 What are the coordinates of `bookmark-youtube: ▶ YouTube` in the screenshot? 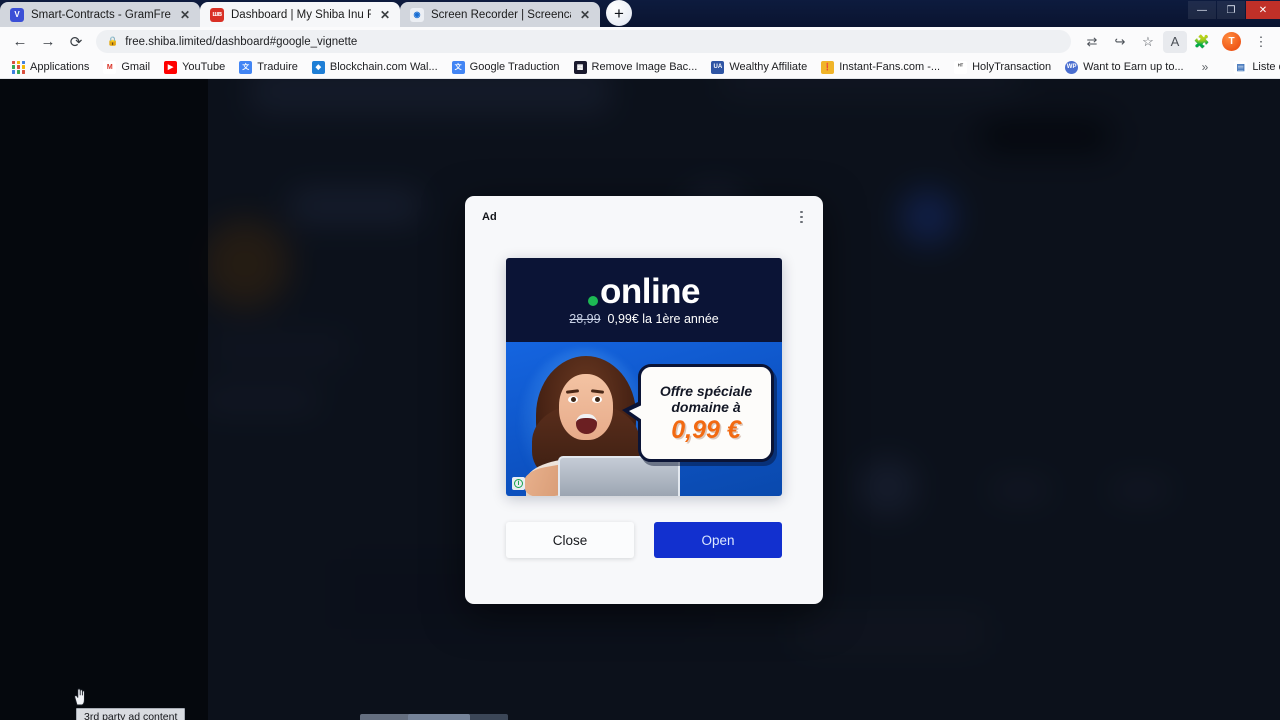 It's located at (194, 67).